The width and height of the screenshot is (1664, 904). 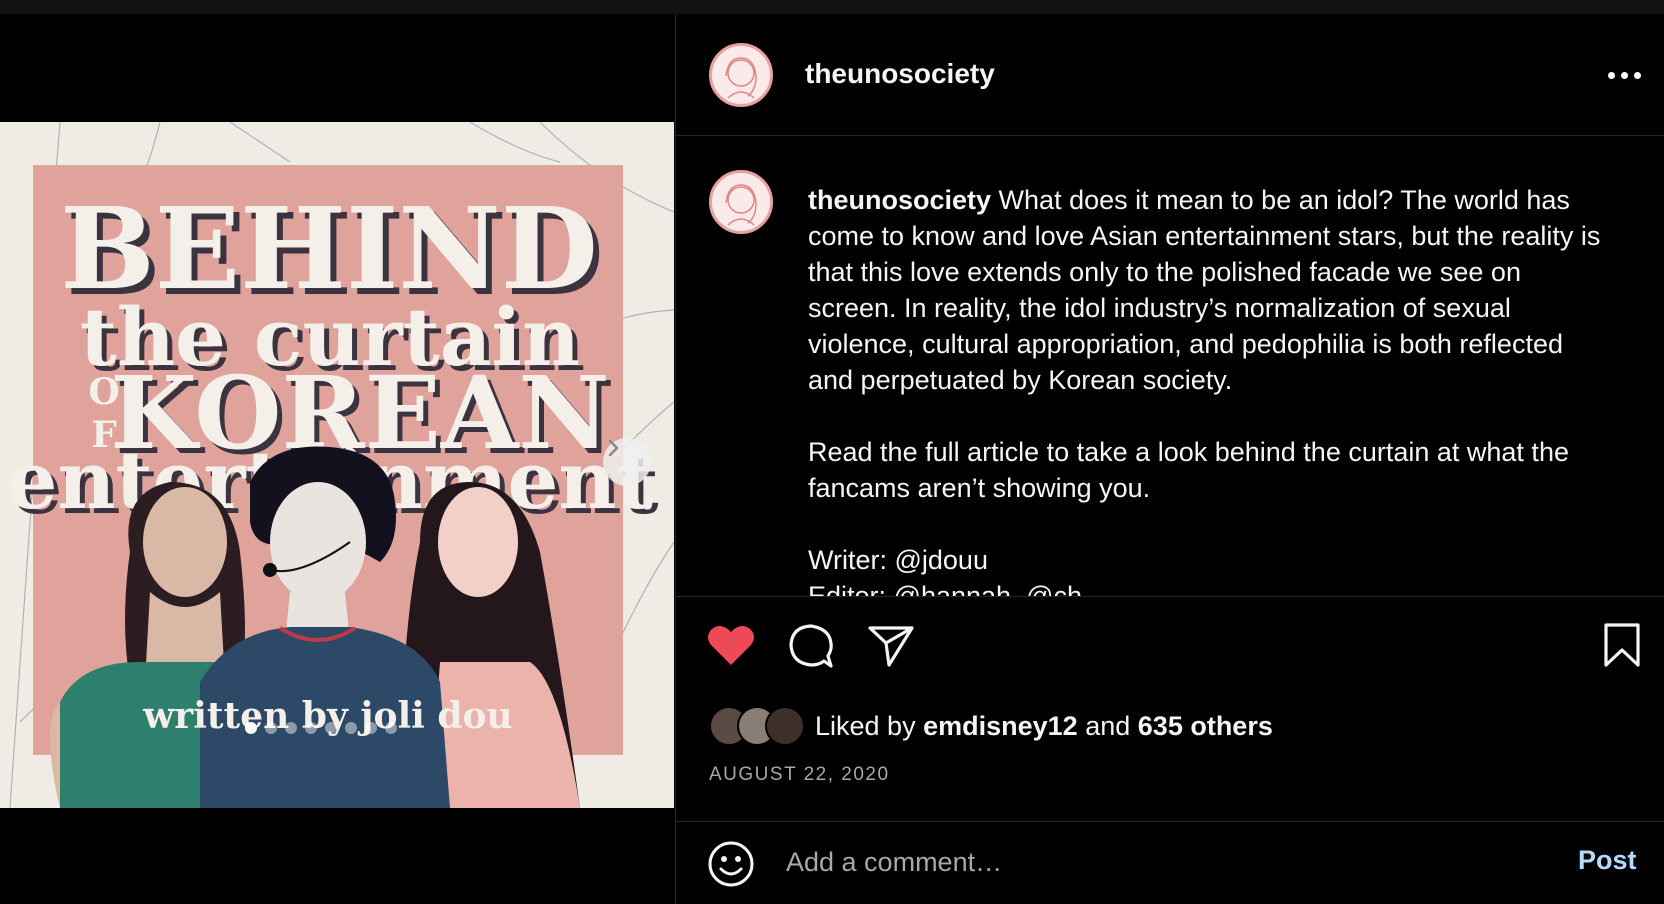 I want to click on liked-by-text: Liked by emdisney12 and 635 others, so click(x=1044, y=726).